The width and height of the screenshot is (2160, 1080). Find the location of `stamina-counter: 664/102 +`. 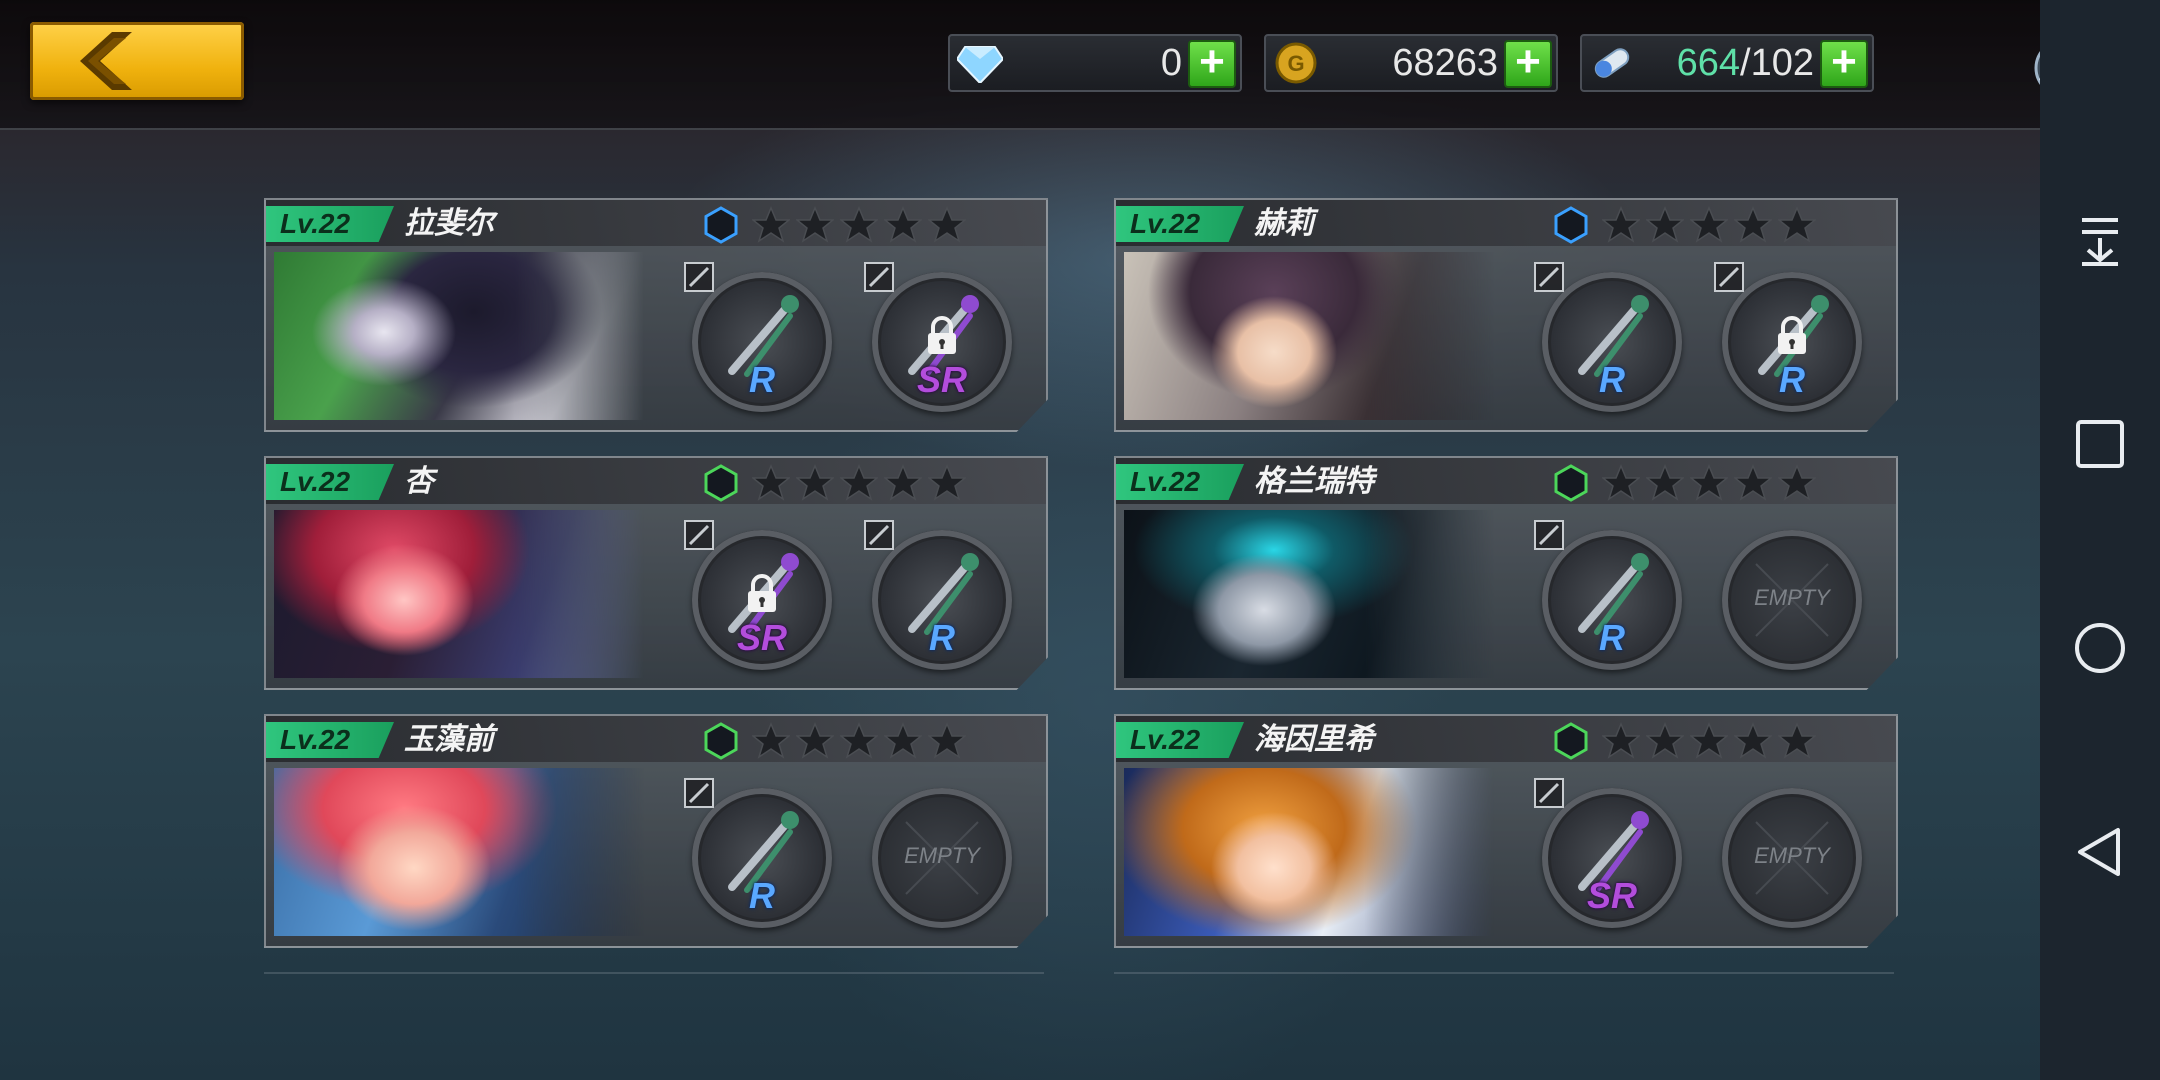

stamina-counter: 664/102 + is located at coordinates (1727, 63).